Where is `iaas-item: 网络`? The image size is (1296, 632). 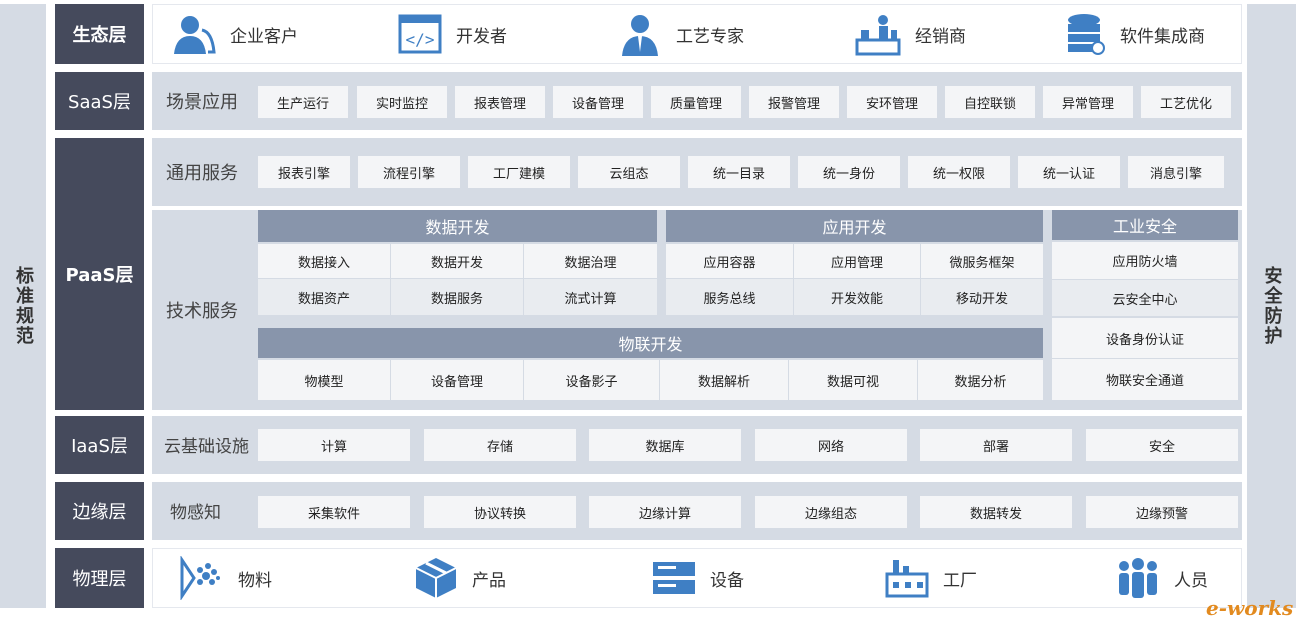 iaas-item: 网络 is located at coordinates (831, 445).